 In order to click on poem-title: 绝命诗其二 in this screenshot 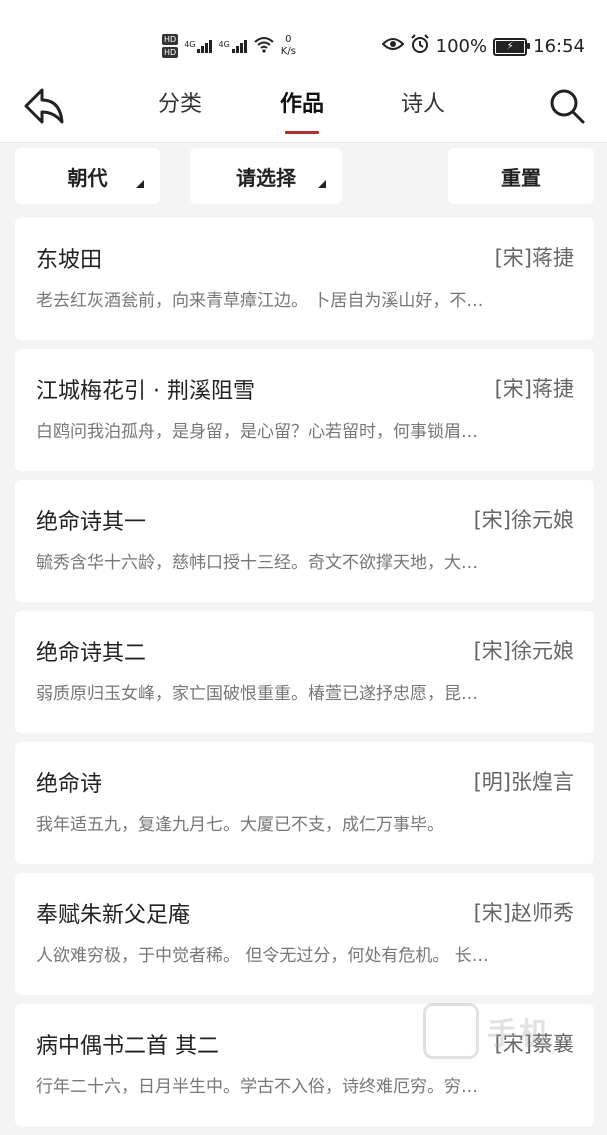, I will do `click(91, 653)`.